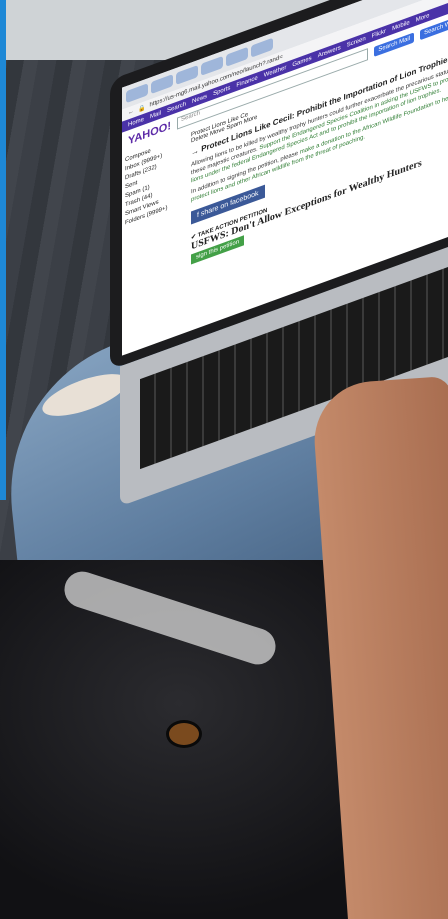 This screenshot has height=919, width=448. Describe the element at coordinates (131, 112) in the screenshot. I see `back-icon: ←` at that location.